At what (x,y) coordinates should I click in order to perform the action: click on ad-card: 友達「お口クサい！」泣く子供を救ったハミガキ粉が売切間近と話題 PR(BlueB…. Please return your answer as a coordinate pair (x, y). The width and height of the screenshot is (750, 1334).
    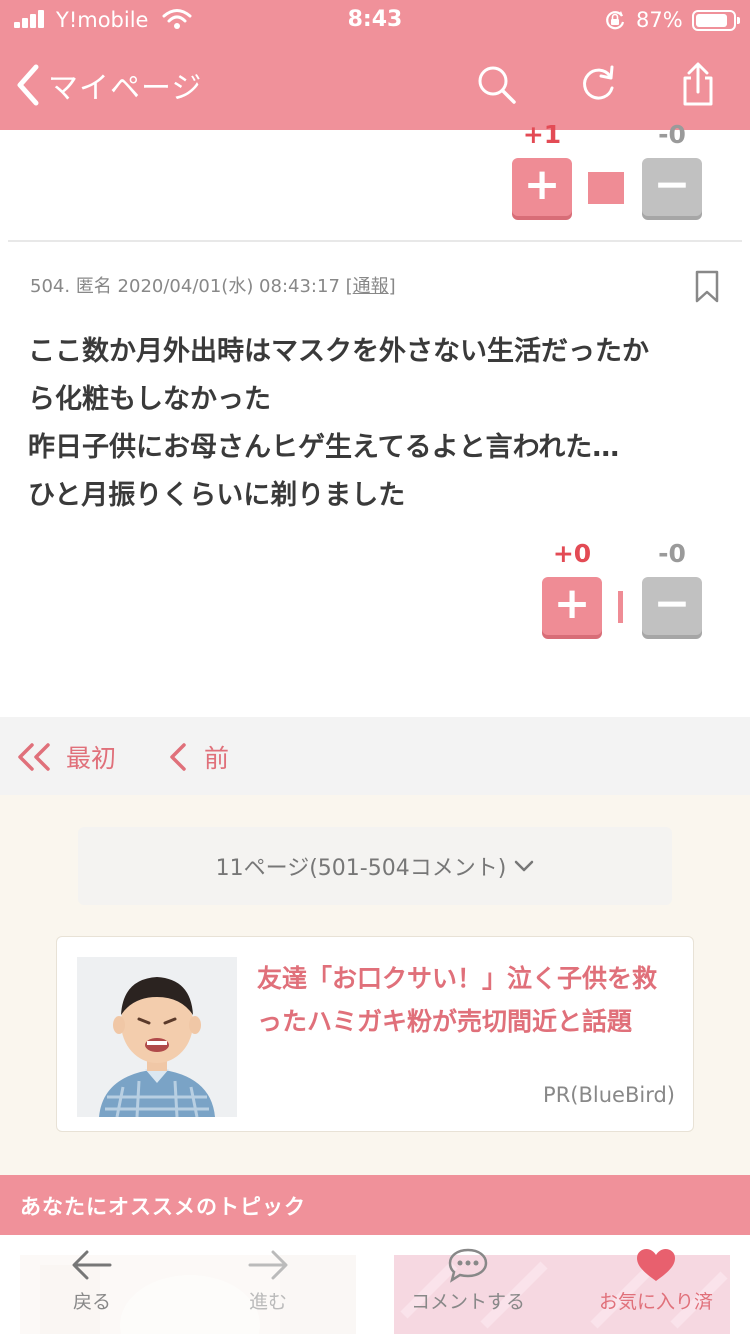
    Looking at the image, I should click on (375, 1034).